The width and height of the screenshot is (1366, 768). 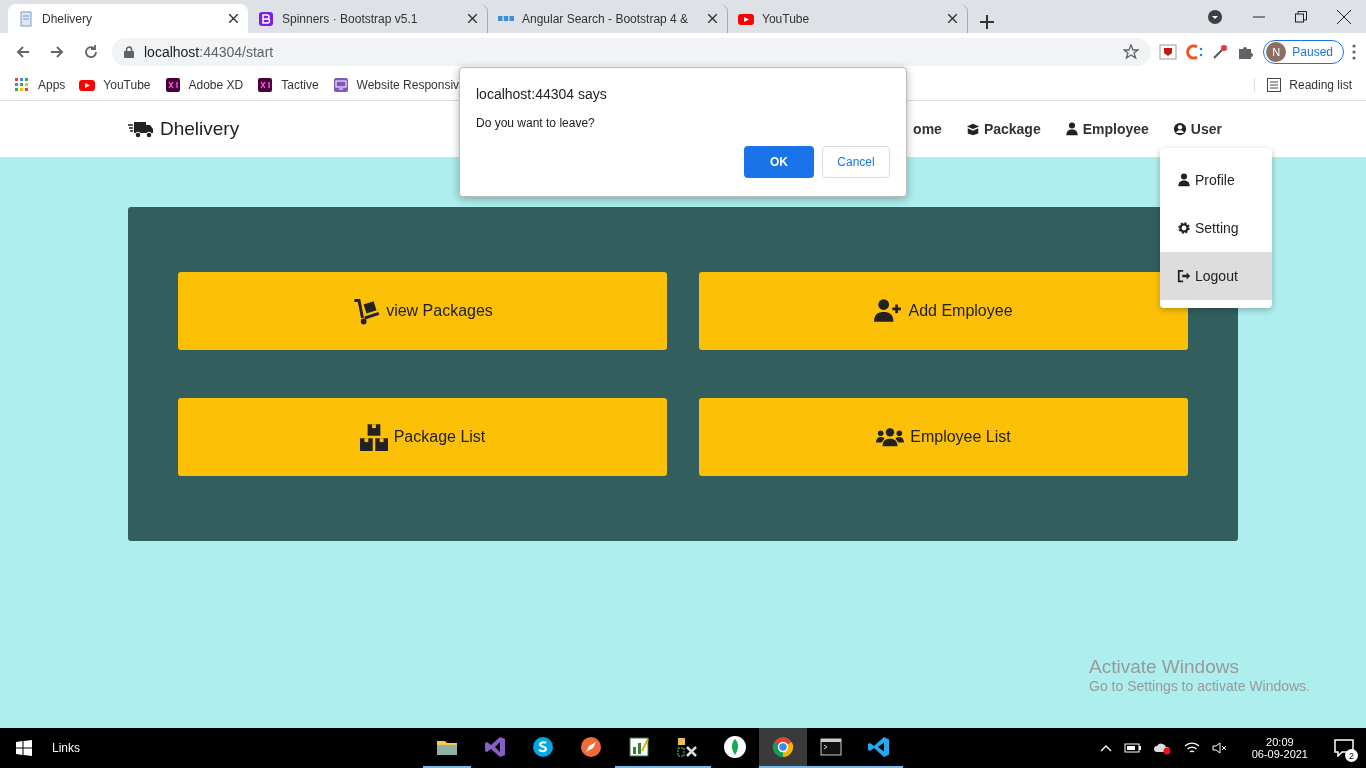 What do you see at coordinates (1132, 748) in the screenshot?
I see `battery-icon` at bounding box center [1132, 748].